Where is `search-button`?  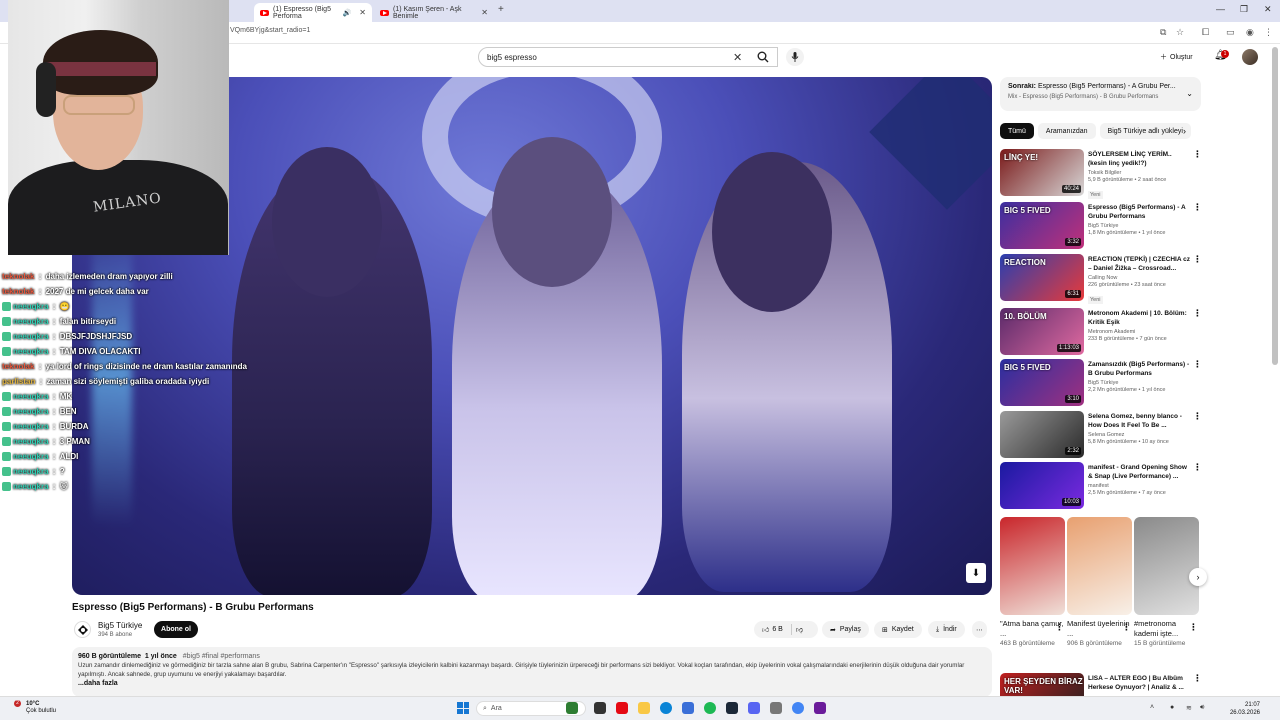 search-button is located at coordinates (763, 57).